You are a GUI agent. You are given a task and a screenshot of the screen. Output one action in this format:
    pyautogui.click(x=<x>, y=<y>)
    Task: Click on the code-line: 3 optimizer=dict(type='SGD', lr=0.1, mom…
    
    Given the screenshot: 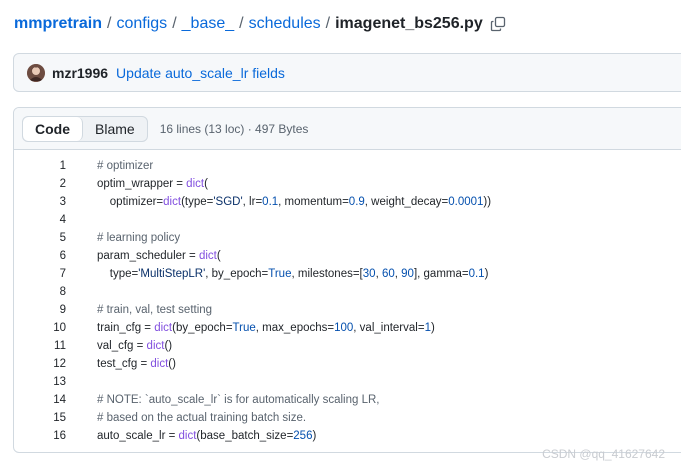 What is the action you would take?
    pyautogui.click(x=347, y=202)
    